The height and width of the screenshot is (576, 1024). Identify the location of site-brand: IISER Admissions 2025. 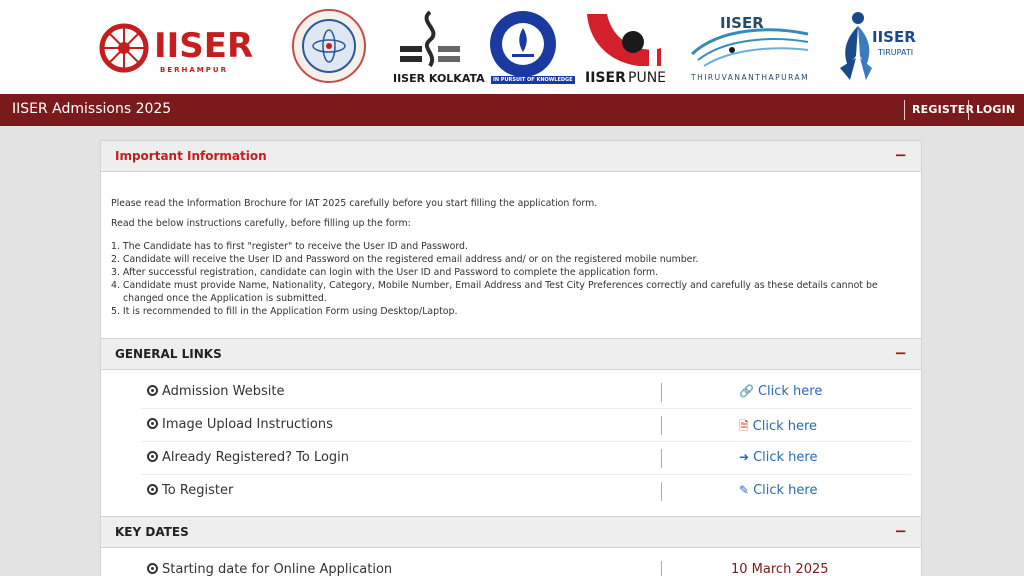
(91, 109).